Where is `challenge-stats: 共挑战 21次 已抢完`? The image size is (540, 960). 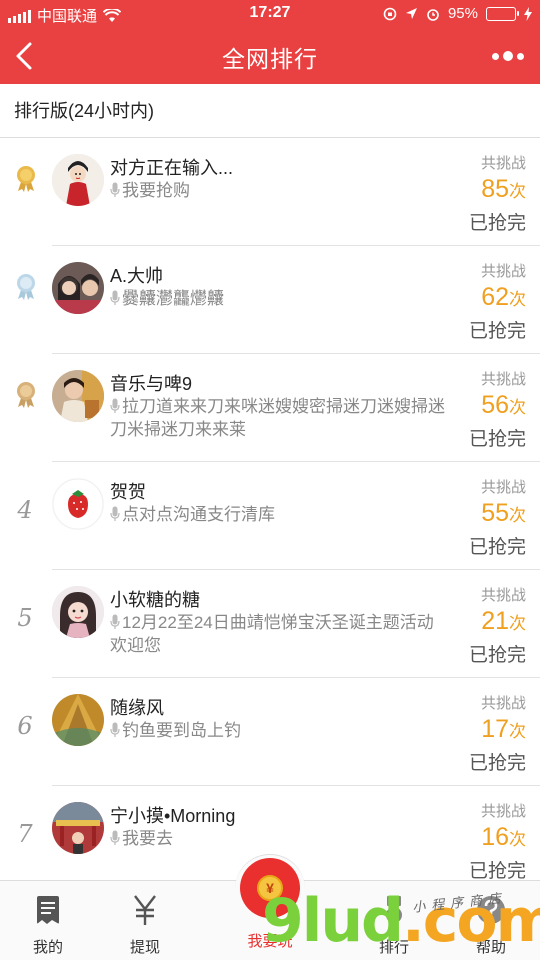 challenge-stats: 共挑战 21次 已抢完 is located at coordinates (481, 625).